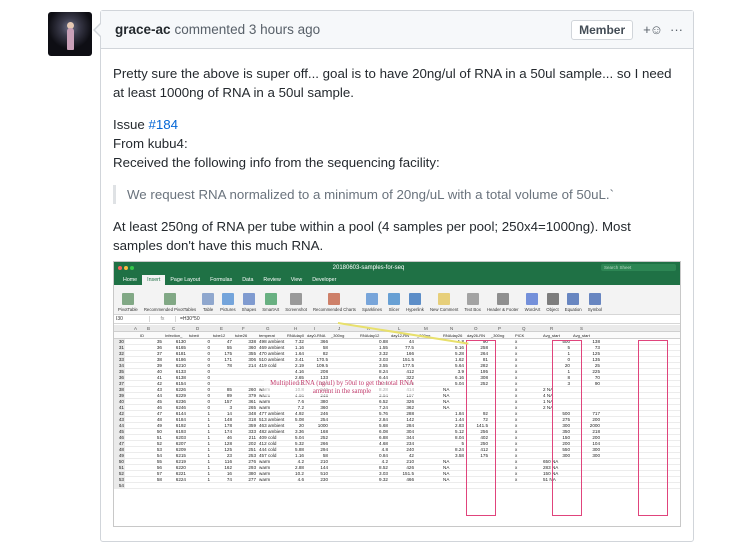  I want to click on filter-header: Infection_, so click(174, 335).